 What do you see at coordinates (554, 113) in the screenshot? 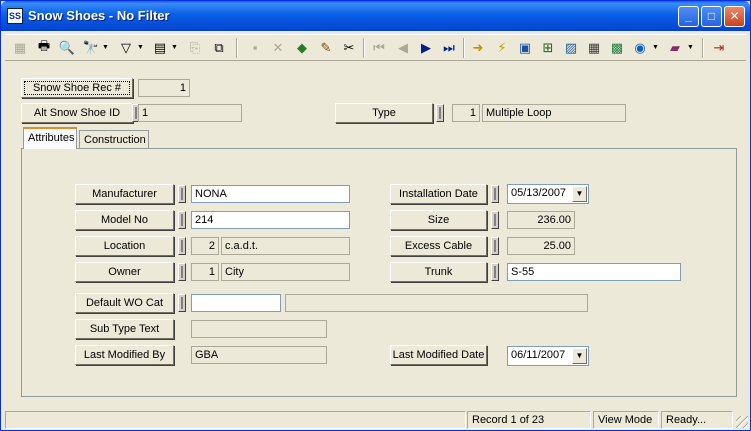
I see `type-value: Multiple Loop` at bounding box center [554, 113].